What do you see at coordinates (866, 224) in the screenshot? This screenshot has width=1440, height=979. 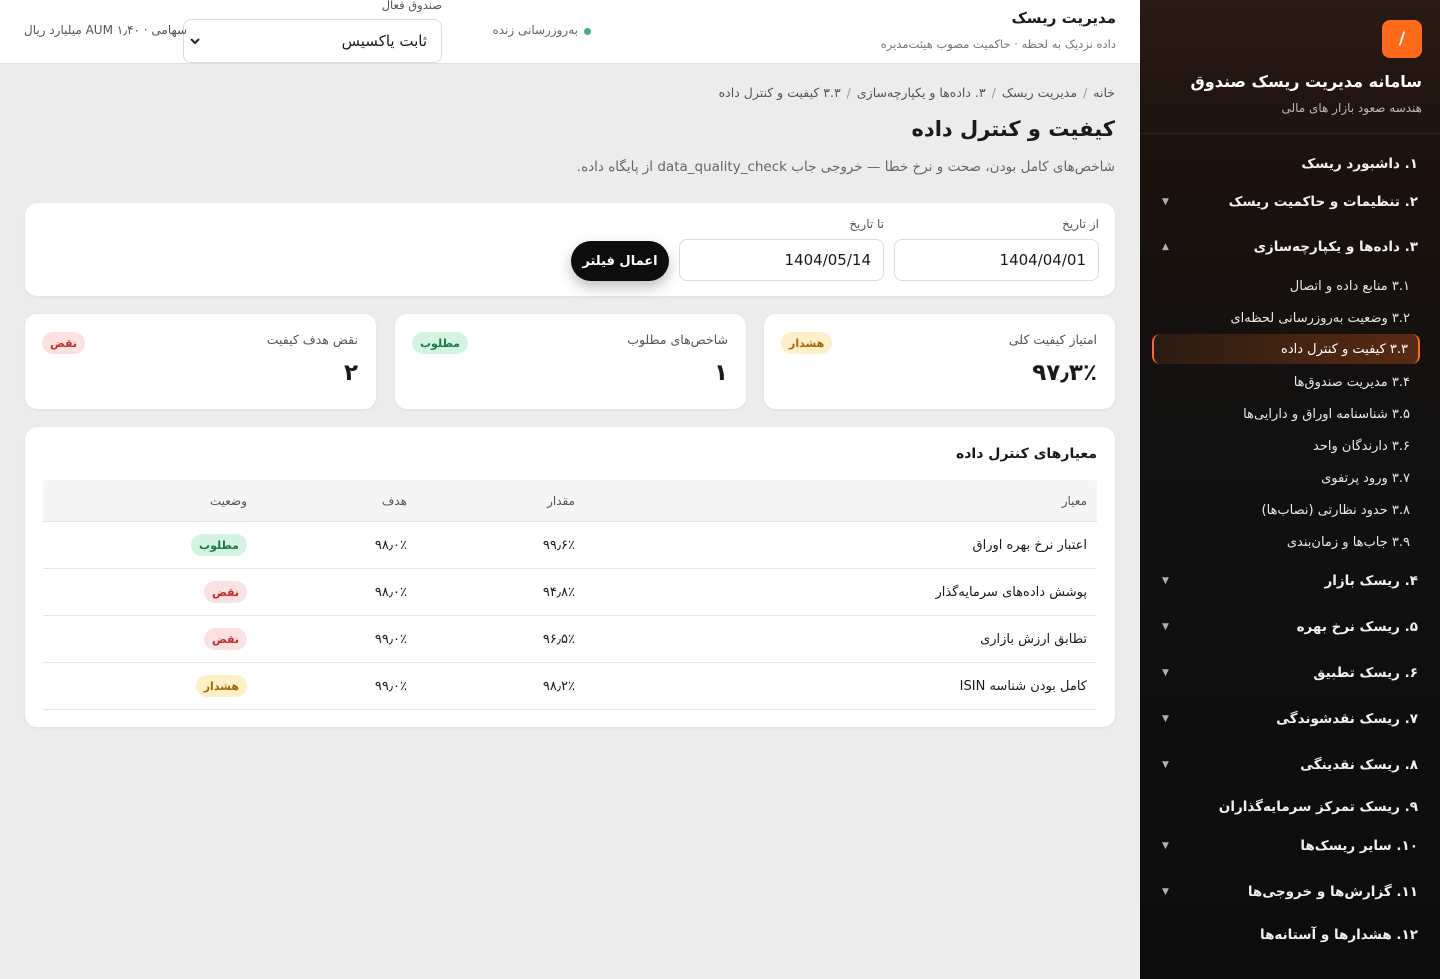 I see `to-date-label: تا تاریخ` at bounding box center [866, 224].